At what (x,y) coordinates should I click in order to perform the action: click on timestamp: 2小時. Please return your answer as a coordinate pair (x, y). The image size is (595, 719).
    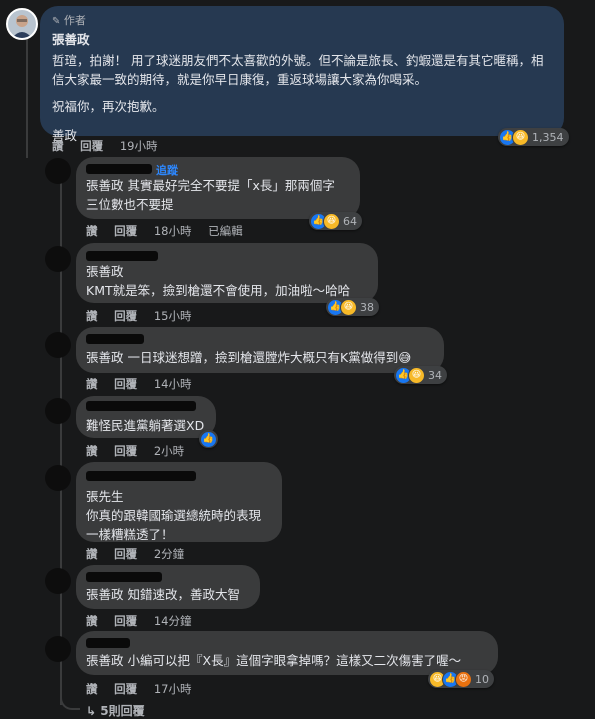
    Looking at the image, I should click on (169, 451).